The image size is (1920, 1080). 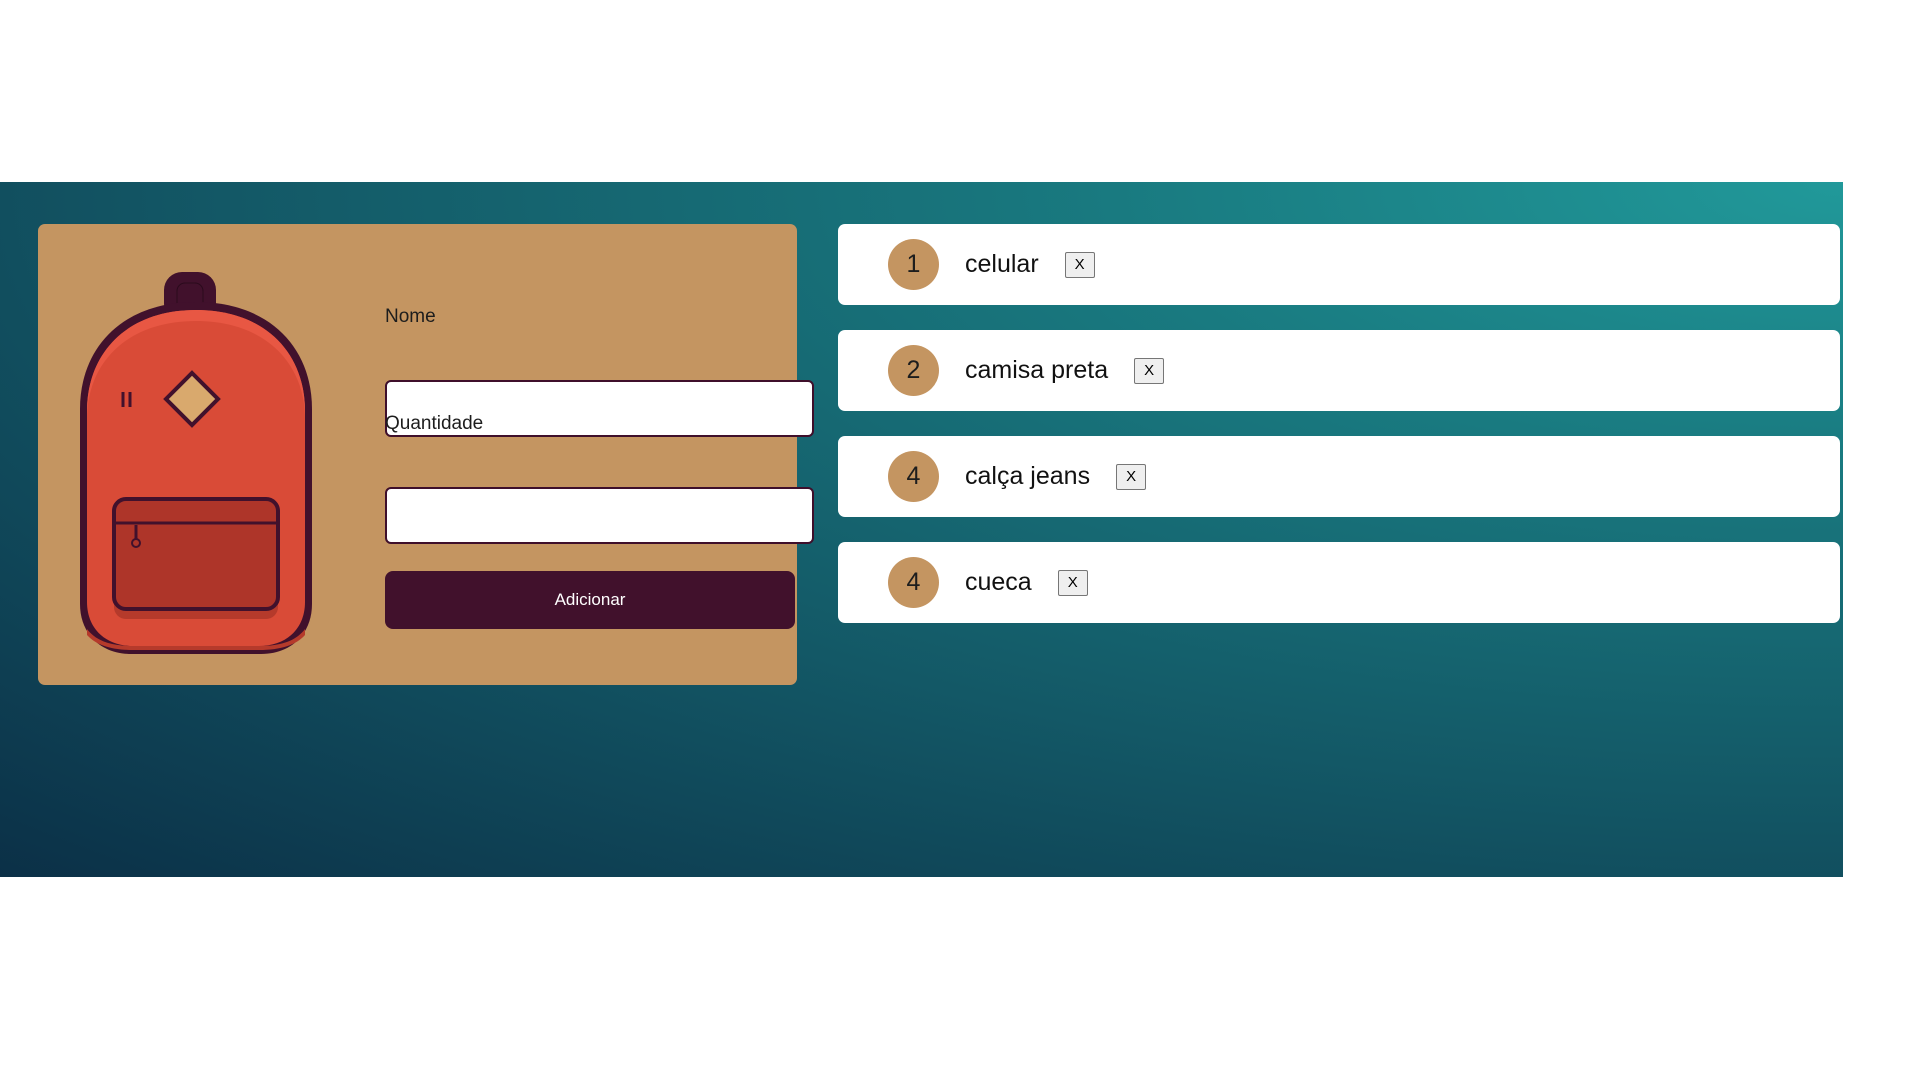 What do you see at coordinates (998, 582) in the screenshot?
I see `item-name: cueca` at bounding box center [998, 582].